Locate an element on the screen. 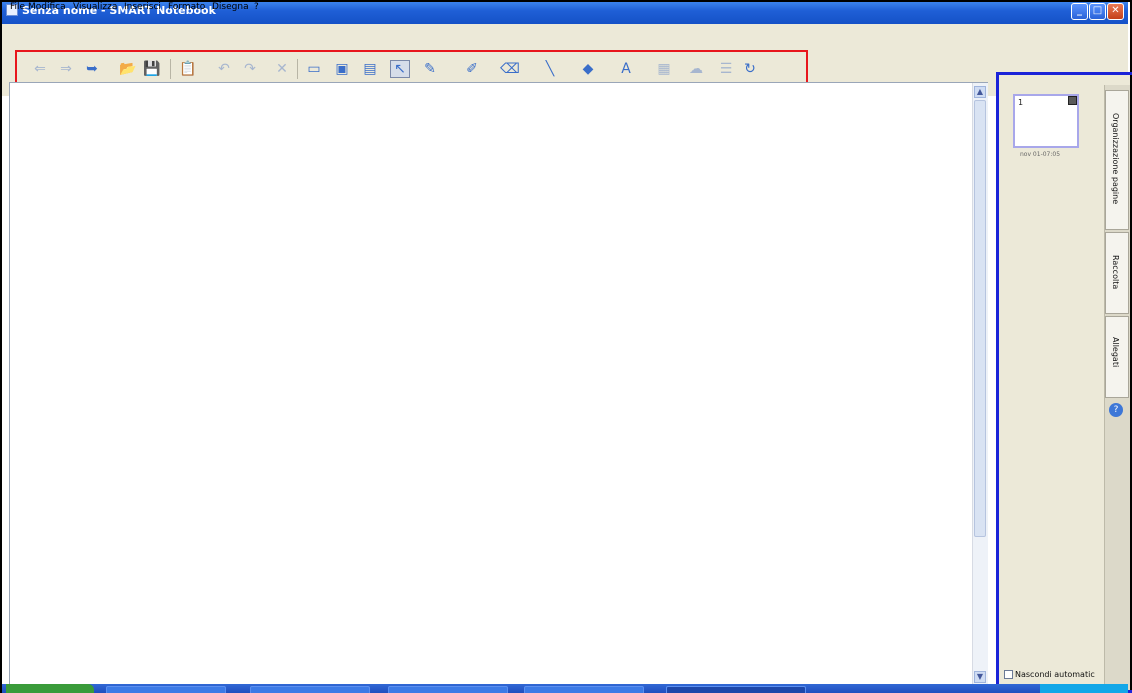  start-button is located at coordinates (50, 688).